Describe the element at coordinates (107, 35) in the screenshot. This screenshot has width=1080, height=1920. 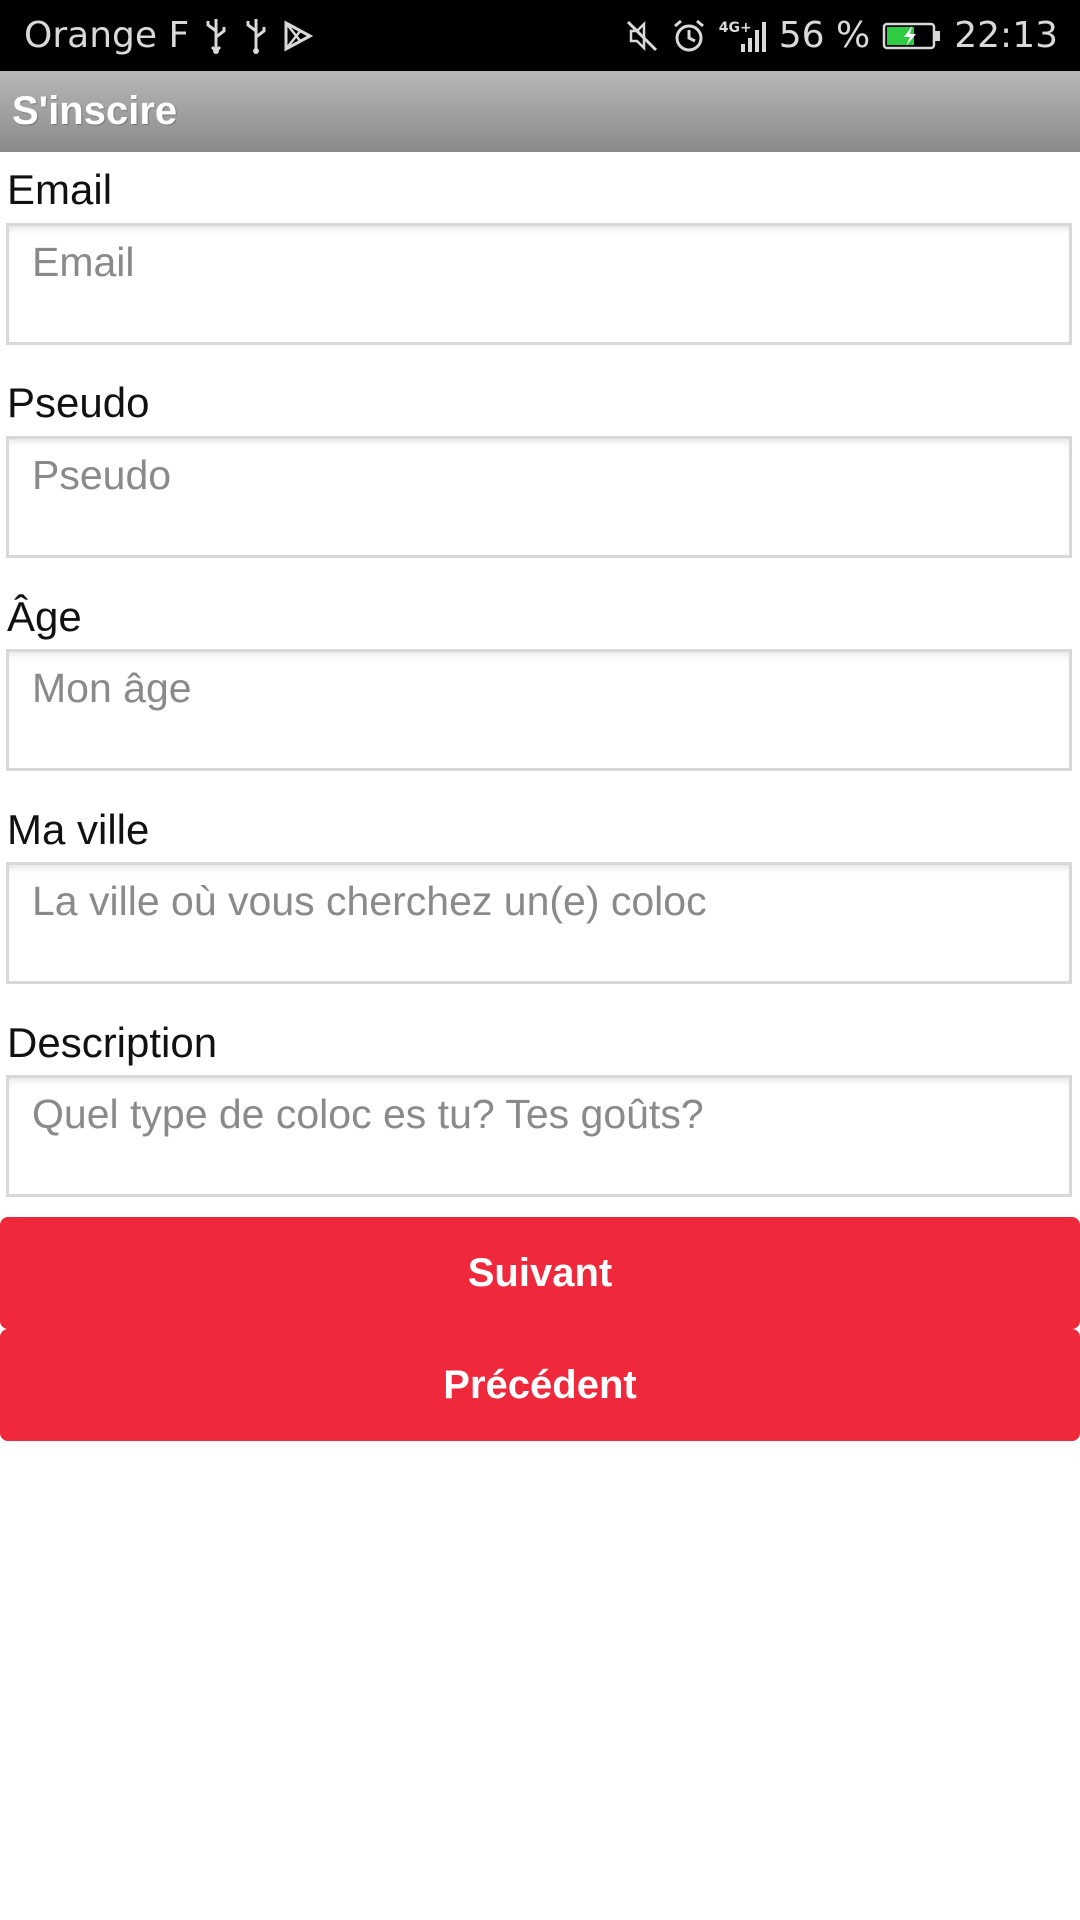
I see `carrier-name: Orange F` at that location.